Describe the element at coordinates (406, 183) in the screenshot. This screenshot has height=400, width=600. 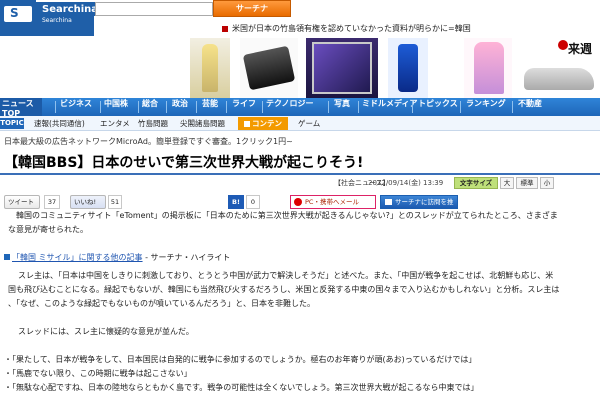
I see `article-date: 2012/09/14(金) 13:39` at that location.